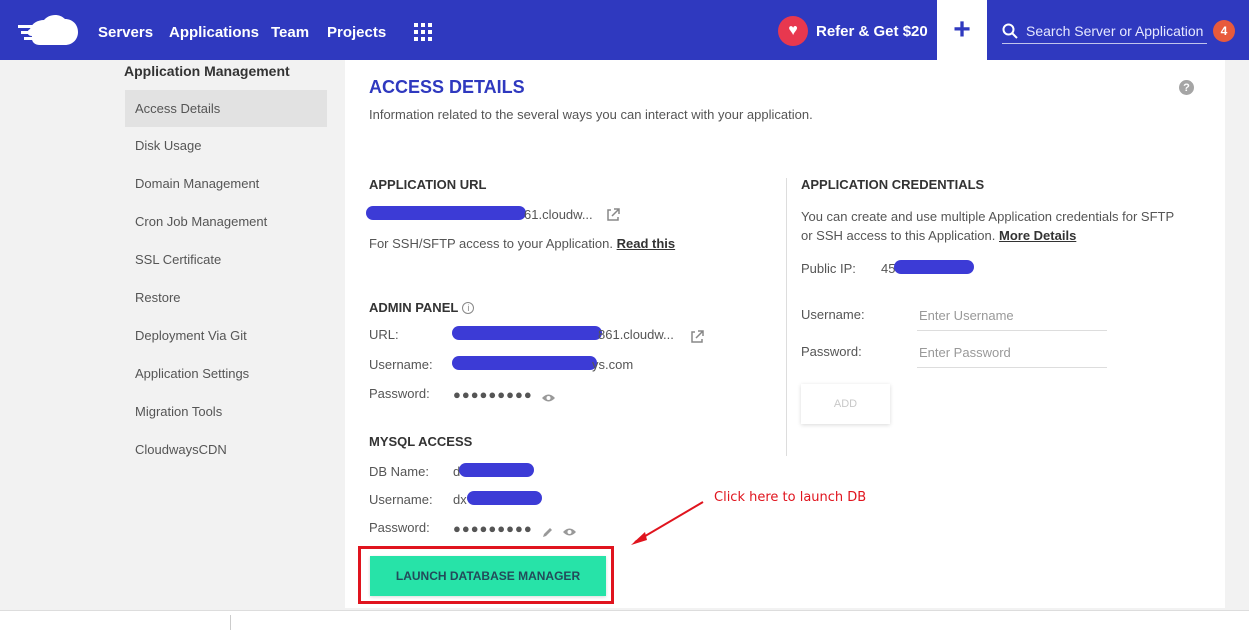  Describe the element at coordinates (226, 259) in the screenshot. I see `sidebar-item-ssl-certificate: SSL Certificate` at that location.